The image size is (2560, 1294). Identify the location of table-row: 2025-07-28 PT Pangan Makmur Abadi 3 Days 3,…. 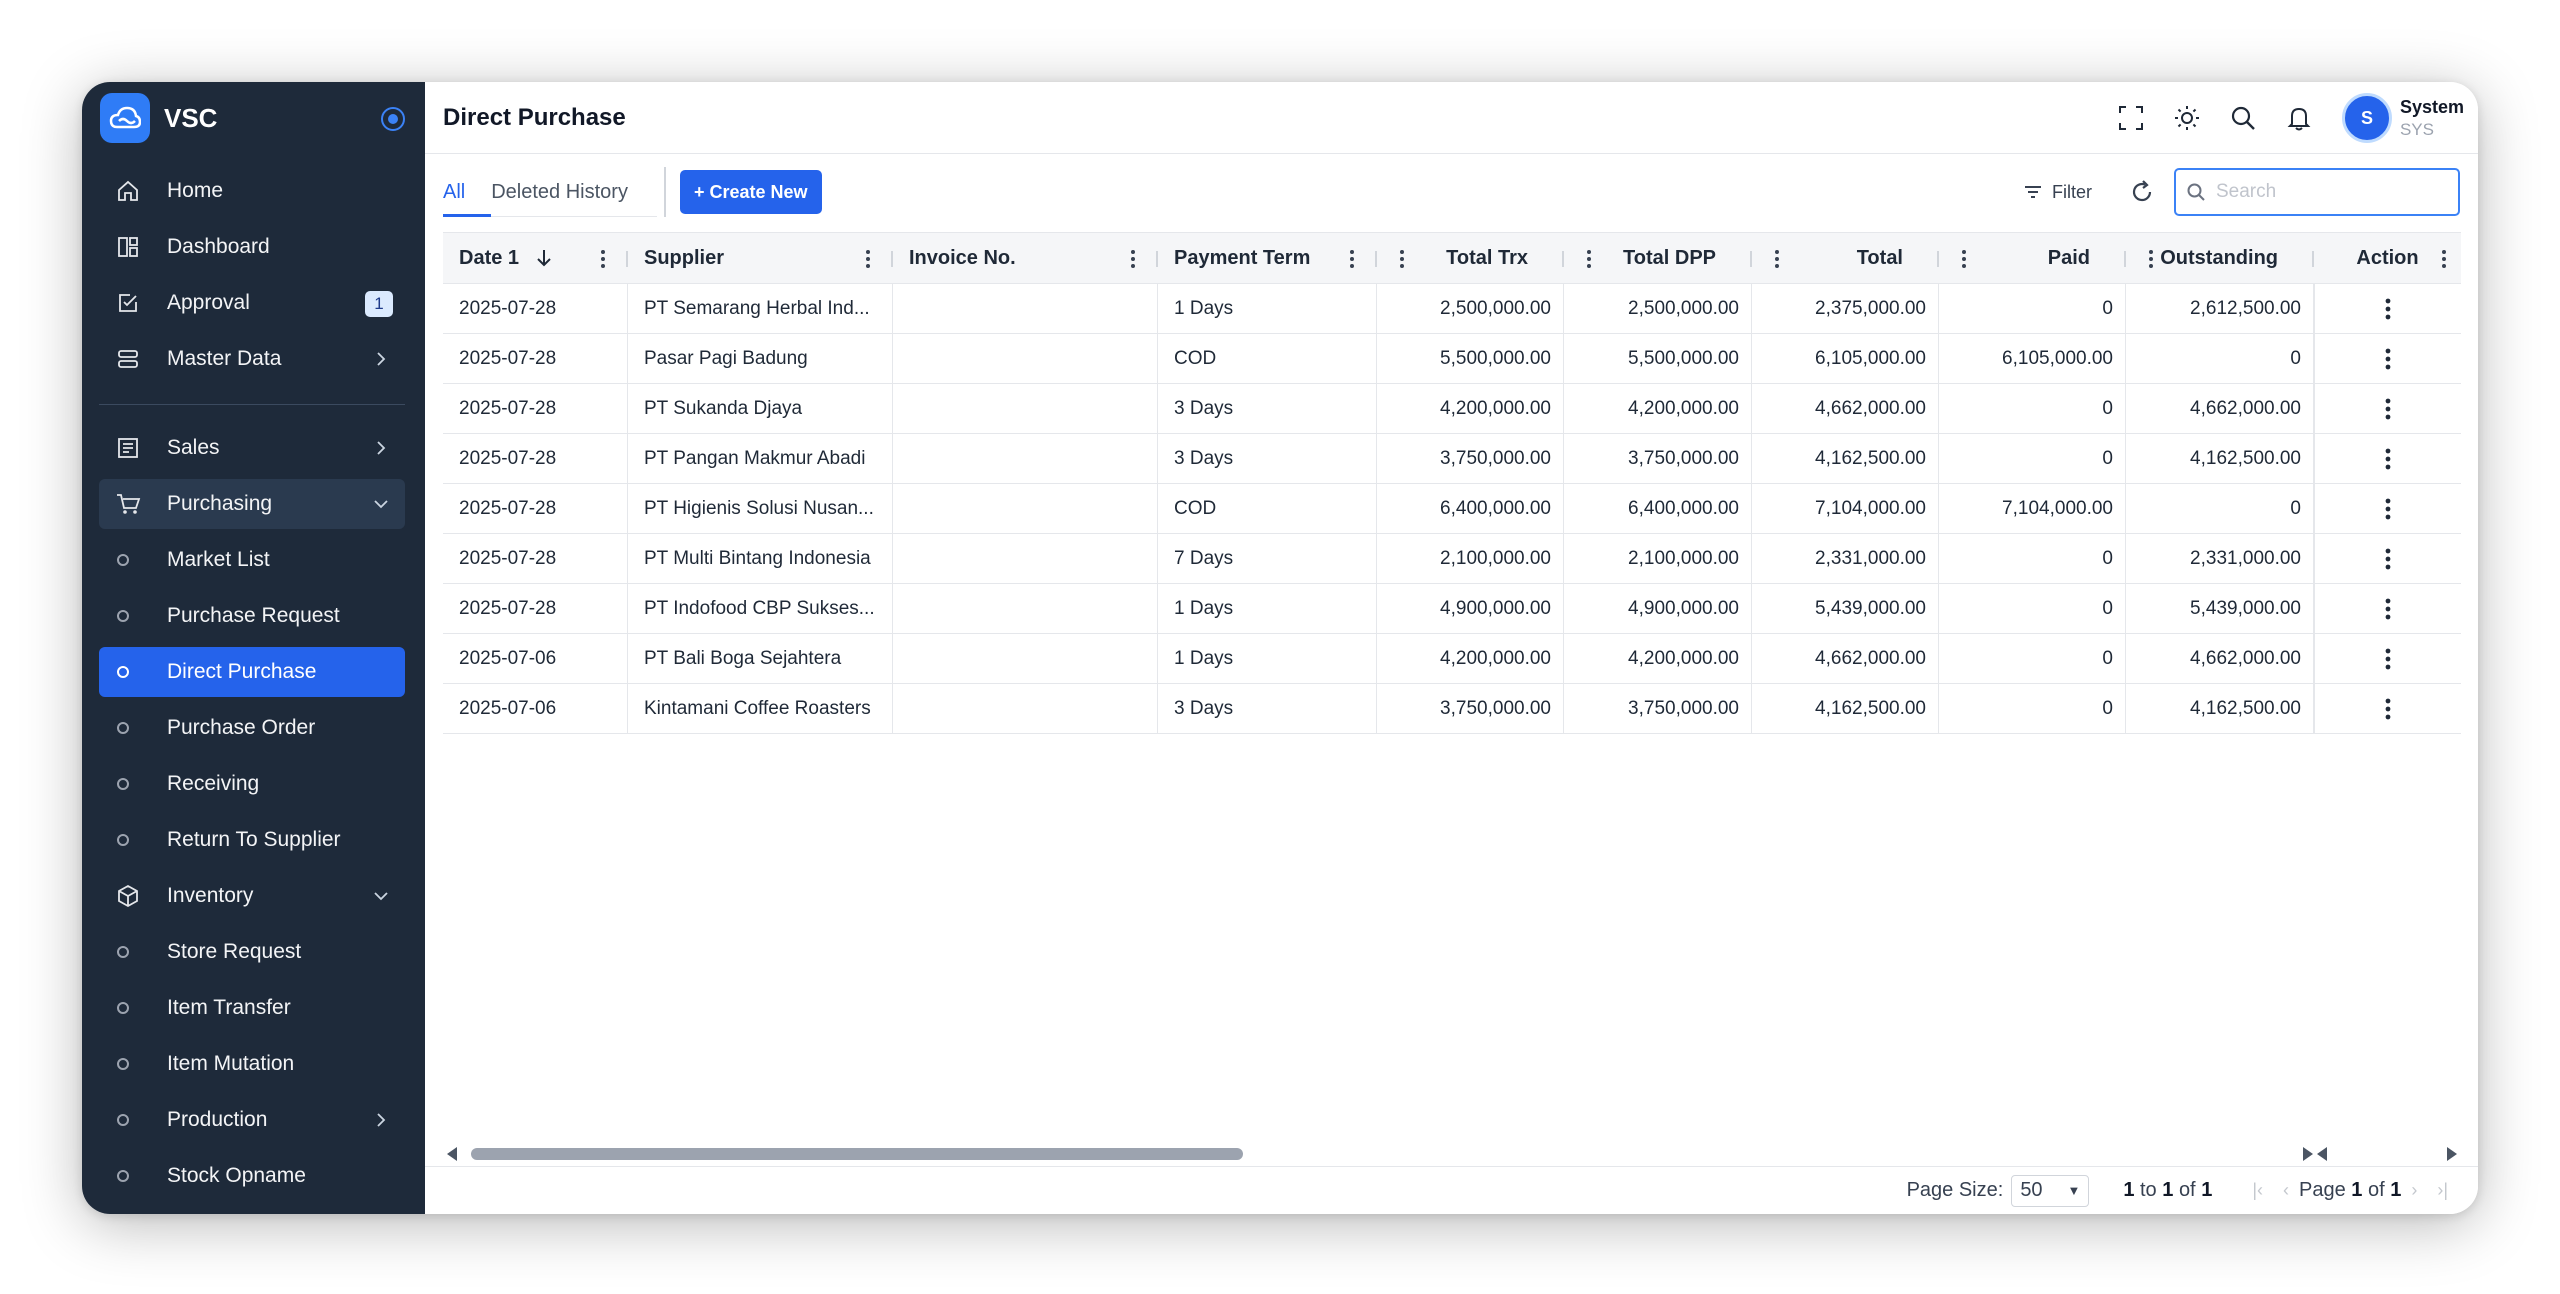
(1452, 459).